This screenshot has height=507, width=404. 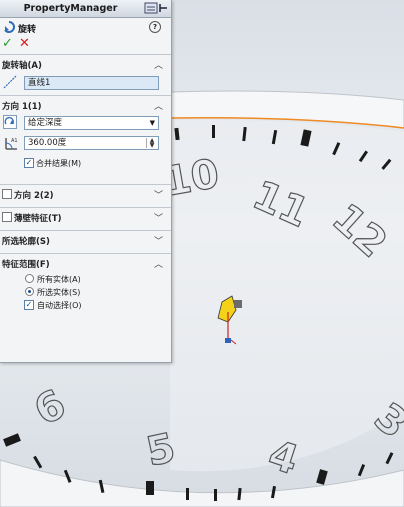 What do you see at coordinates (22, 66) in the screenshot?
I see `group-title-axis: 旋转轴(A)` at bounding box center [22, 66].